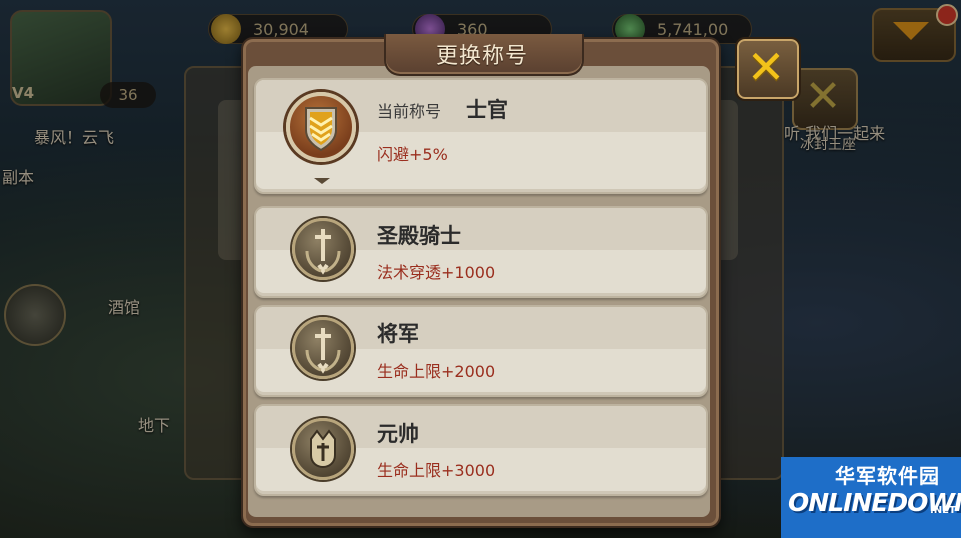 The height and width of the screenshot is (538, 961). I want to click on title-bonus-templar: 法术穿透+1000, so click(436, 272).